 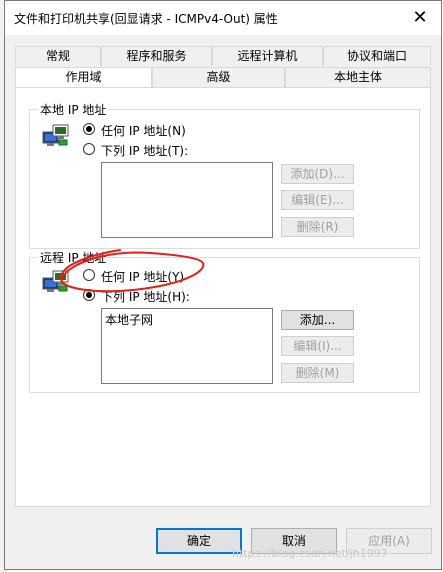 I want to click on window-title: 文件和打印机共享(回显请求 - ICMPv4-Out) 属性, so click(x=146, y=19).